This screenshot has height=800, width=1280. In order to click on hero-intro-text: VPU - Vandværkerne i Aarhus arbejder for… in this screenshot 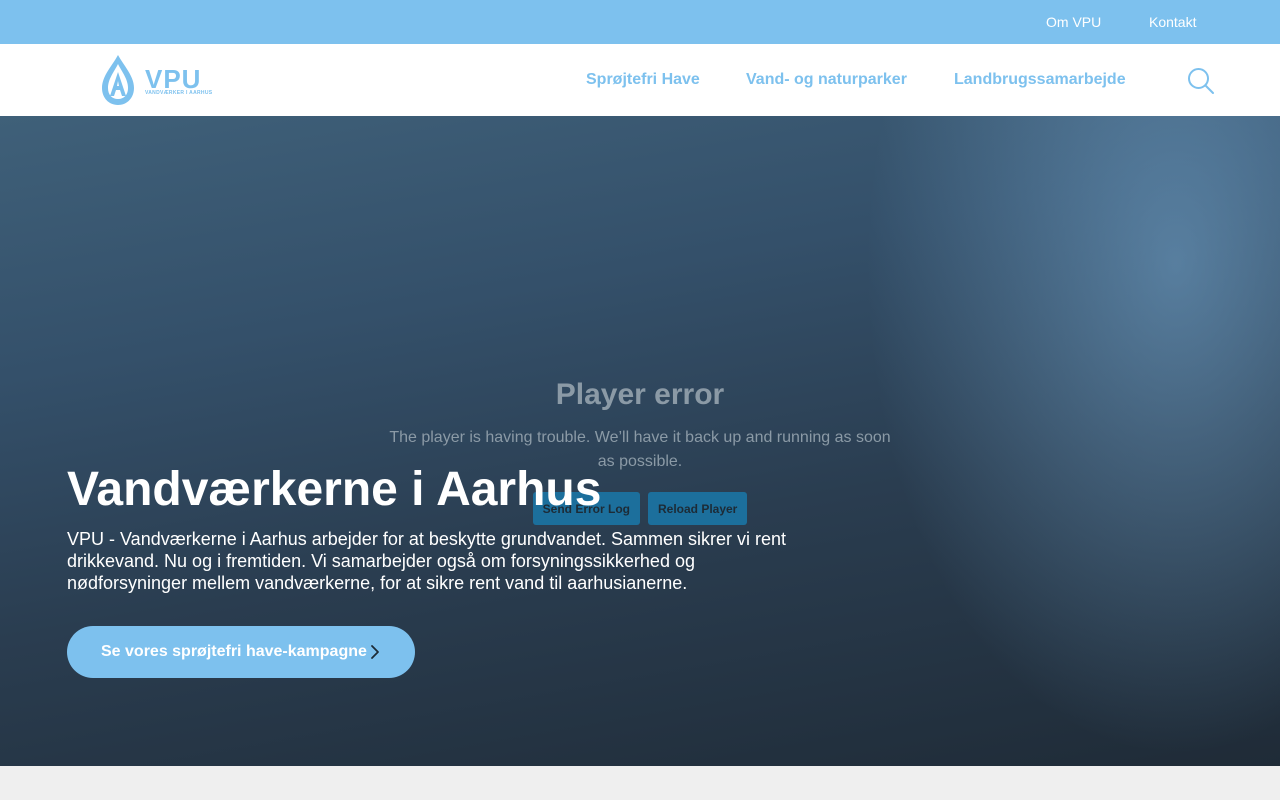, I will do `click(426, 561)`.